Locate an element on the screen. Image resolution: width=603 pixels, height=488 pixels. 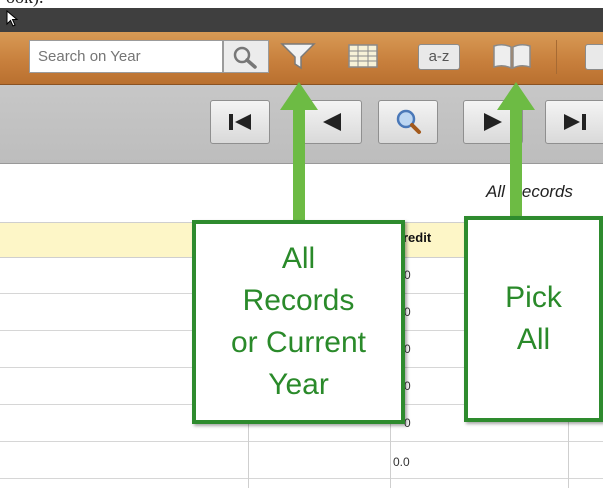
table-row is located at coordinates (301, 460).